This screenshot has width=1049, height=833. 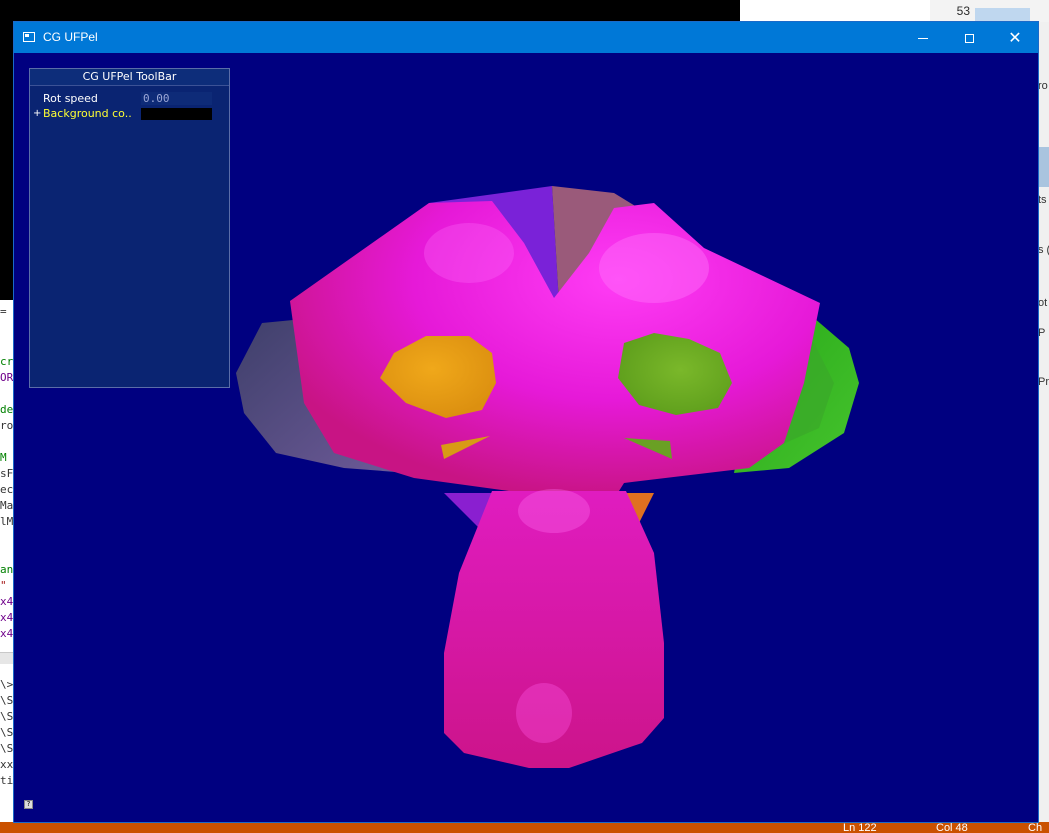 What do you see at coordinates (963, 11) in the screenshot?
I see `background-line-number: 53` at bounding box center [963, 11].